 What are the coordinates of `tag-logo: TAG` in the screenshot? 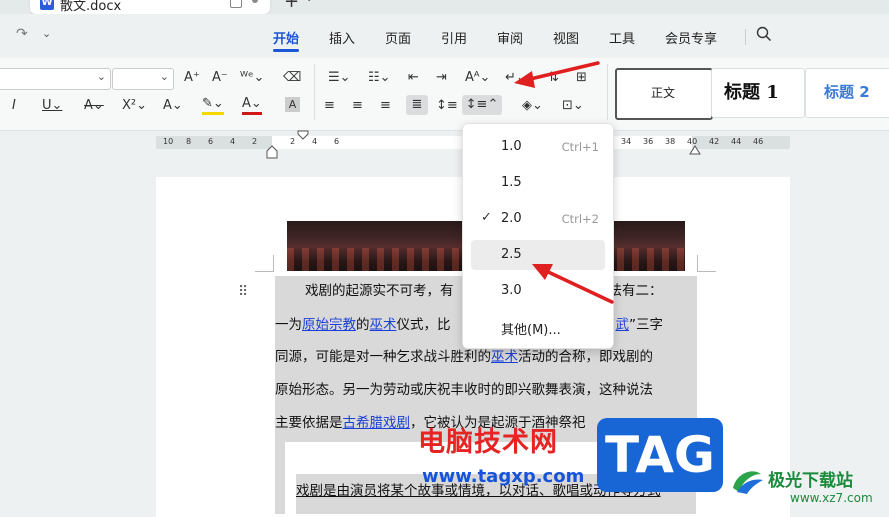 It's located at (660, 455).